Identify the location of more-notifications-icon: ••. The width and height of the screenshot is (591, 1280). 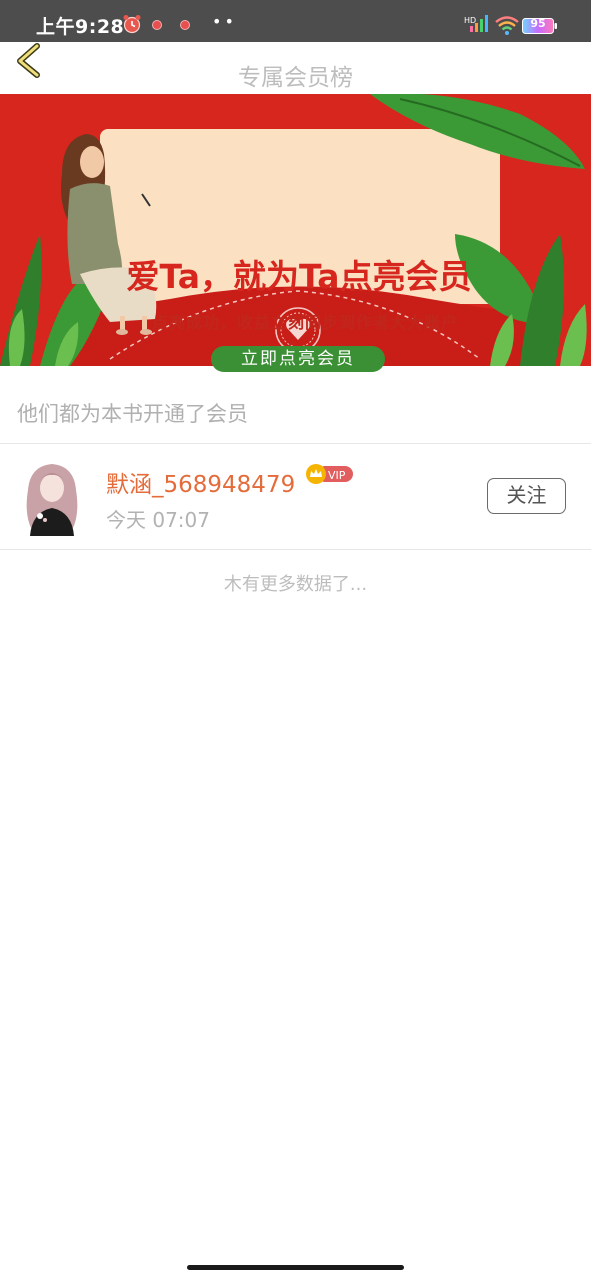
(224, 21).